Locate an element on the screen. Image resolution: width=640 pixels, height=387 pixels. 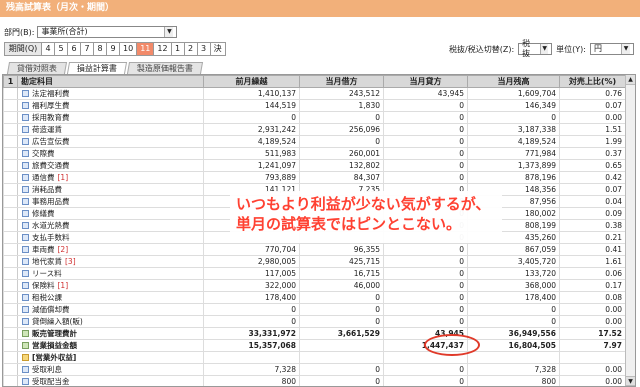
note-tag: [2] is located at coordinates (63, 249).